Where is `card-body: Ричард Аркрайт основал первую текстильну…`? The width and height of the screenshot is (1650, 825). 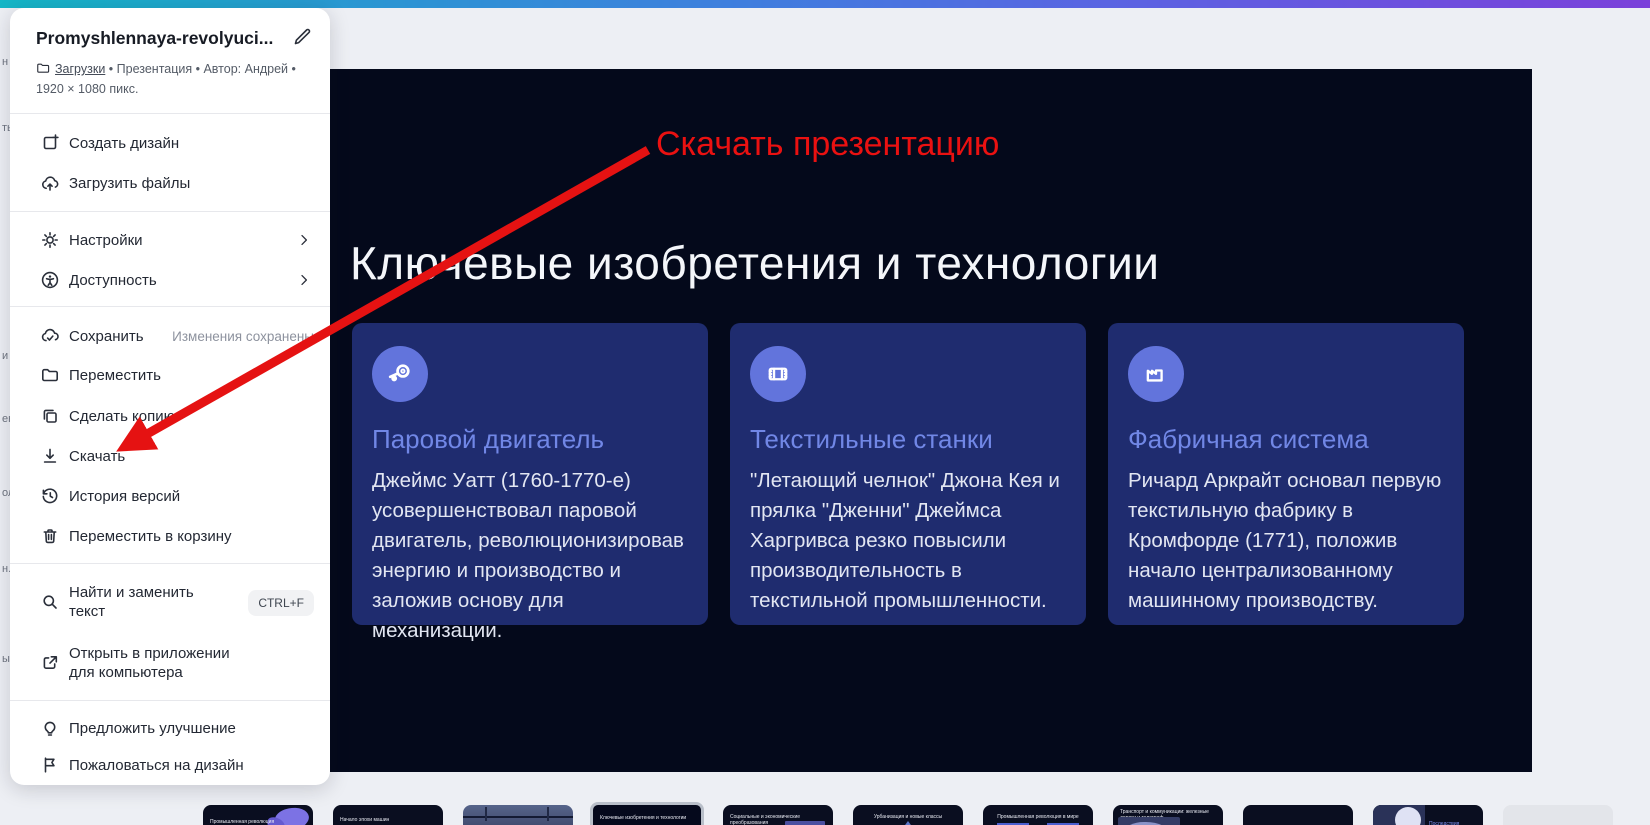
card-body: Ричард Аркрайт основал первую текстильну… is located at coordinates (1285, 540).